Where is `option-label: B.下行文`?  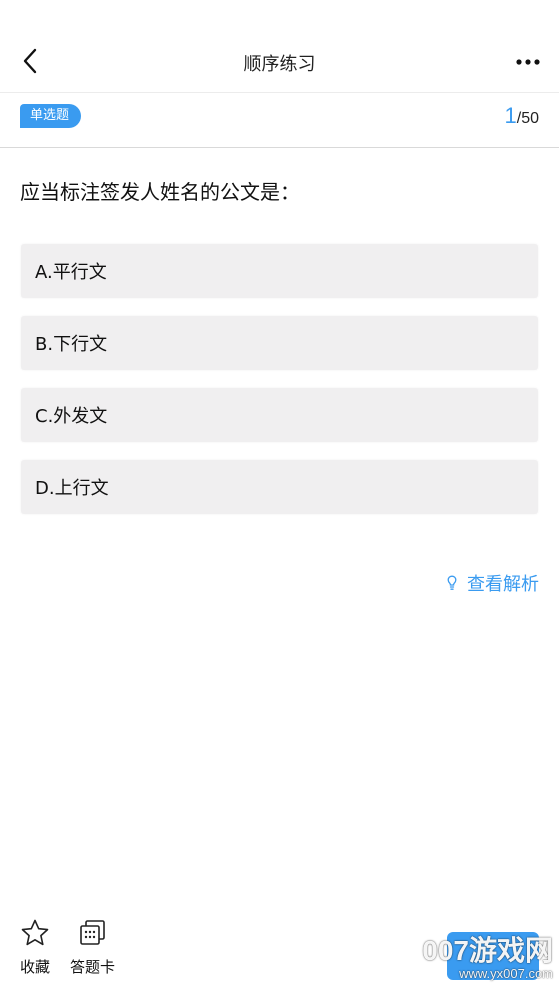 option-label: B.下行文 is located at coordinates (71, 344).